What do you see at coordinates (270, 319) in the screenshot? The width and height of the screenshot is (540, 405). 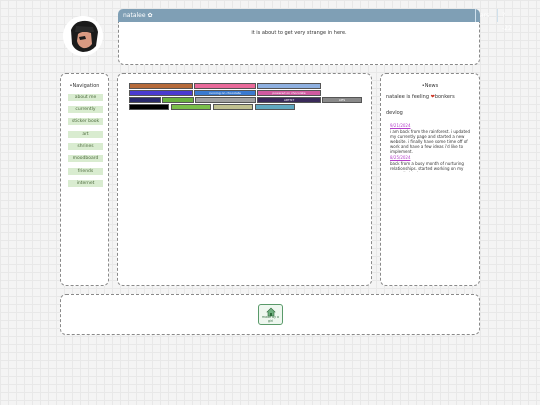 I see `made-by-label: made by a girl` at bounding box center [270, 319].